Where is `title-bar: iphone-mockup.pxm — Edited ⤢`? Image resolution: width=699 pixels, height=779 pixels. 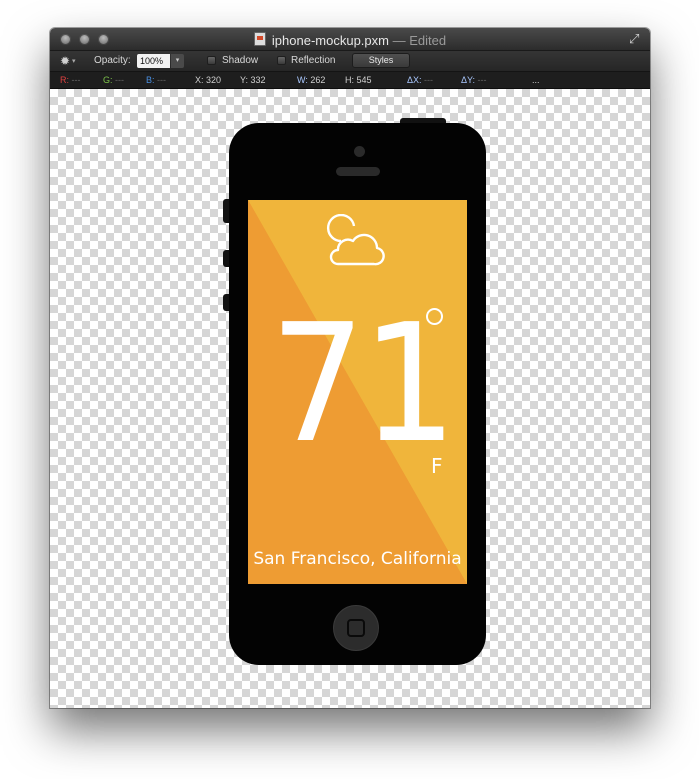 title-bar: iphone-mockup.pxm — Edited ⤢ is located at coordinates (350, 39).